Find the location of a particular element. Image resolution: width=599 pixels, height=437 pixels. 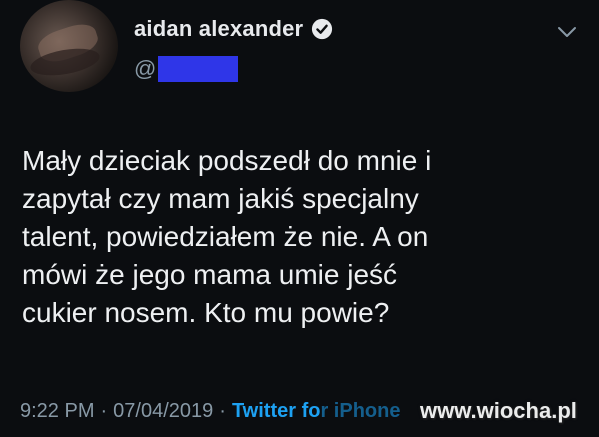

handle-prefix: @ is located at coordinates (145, 69).